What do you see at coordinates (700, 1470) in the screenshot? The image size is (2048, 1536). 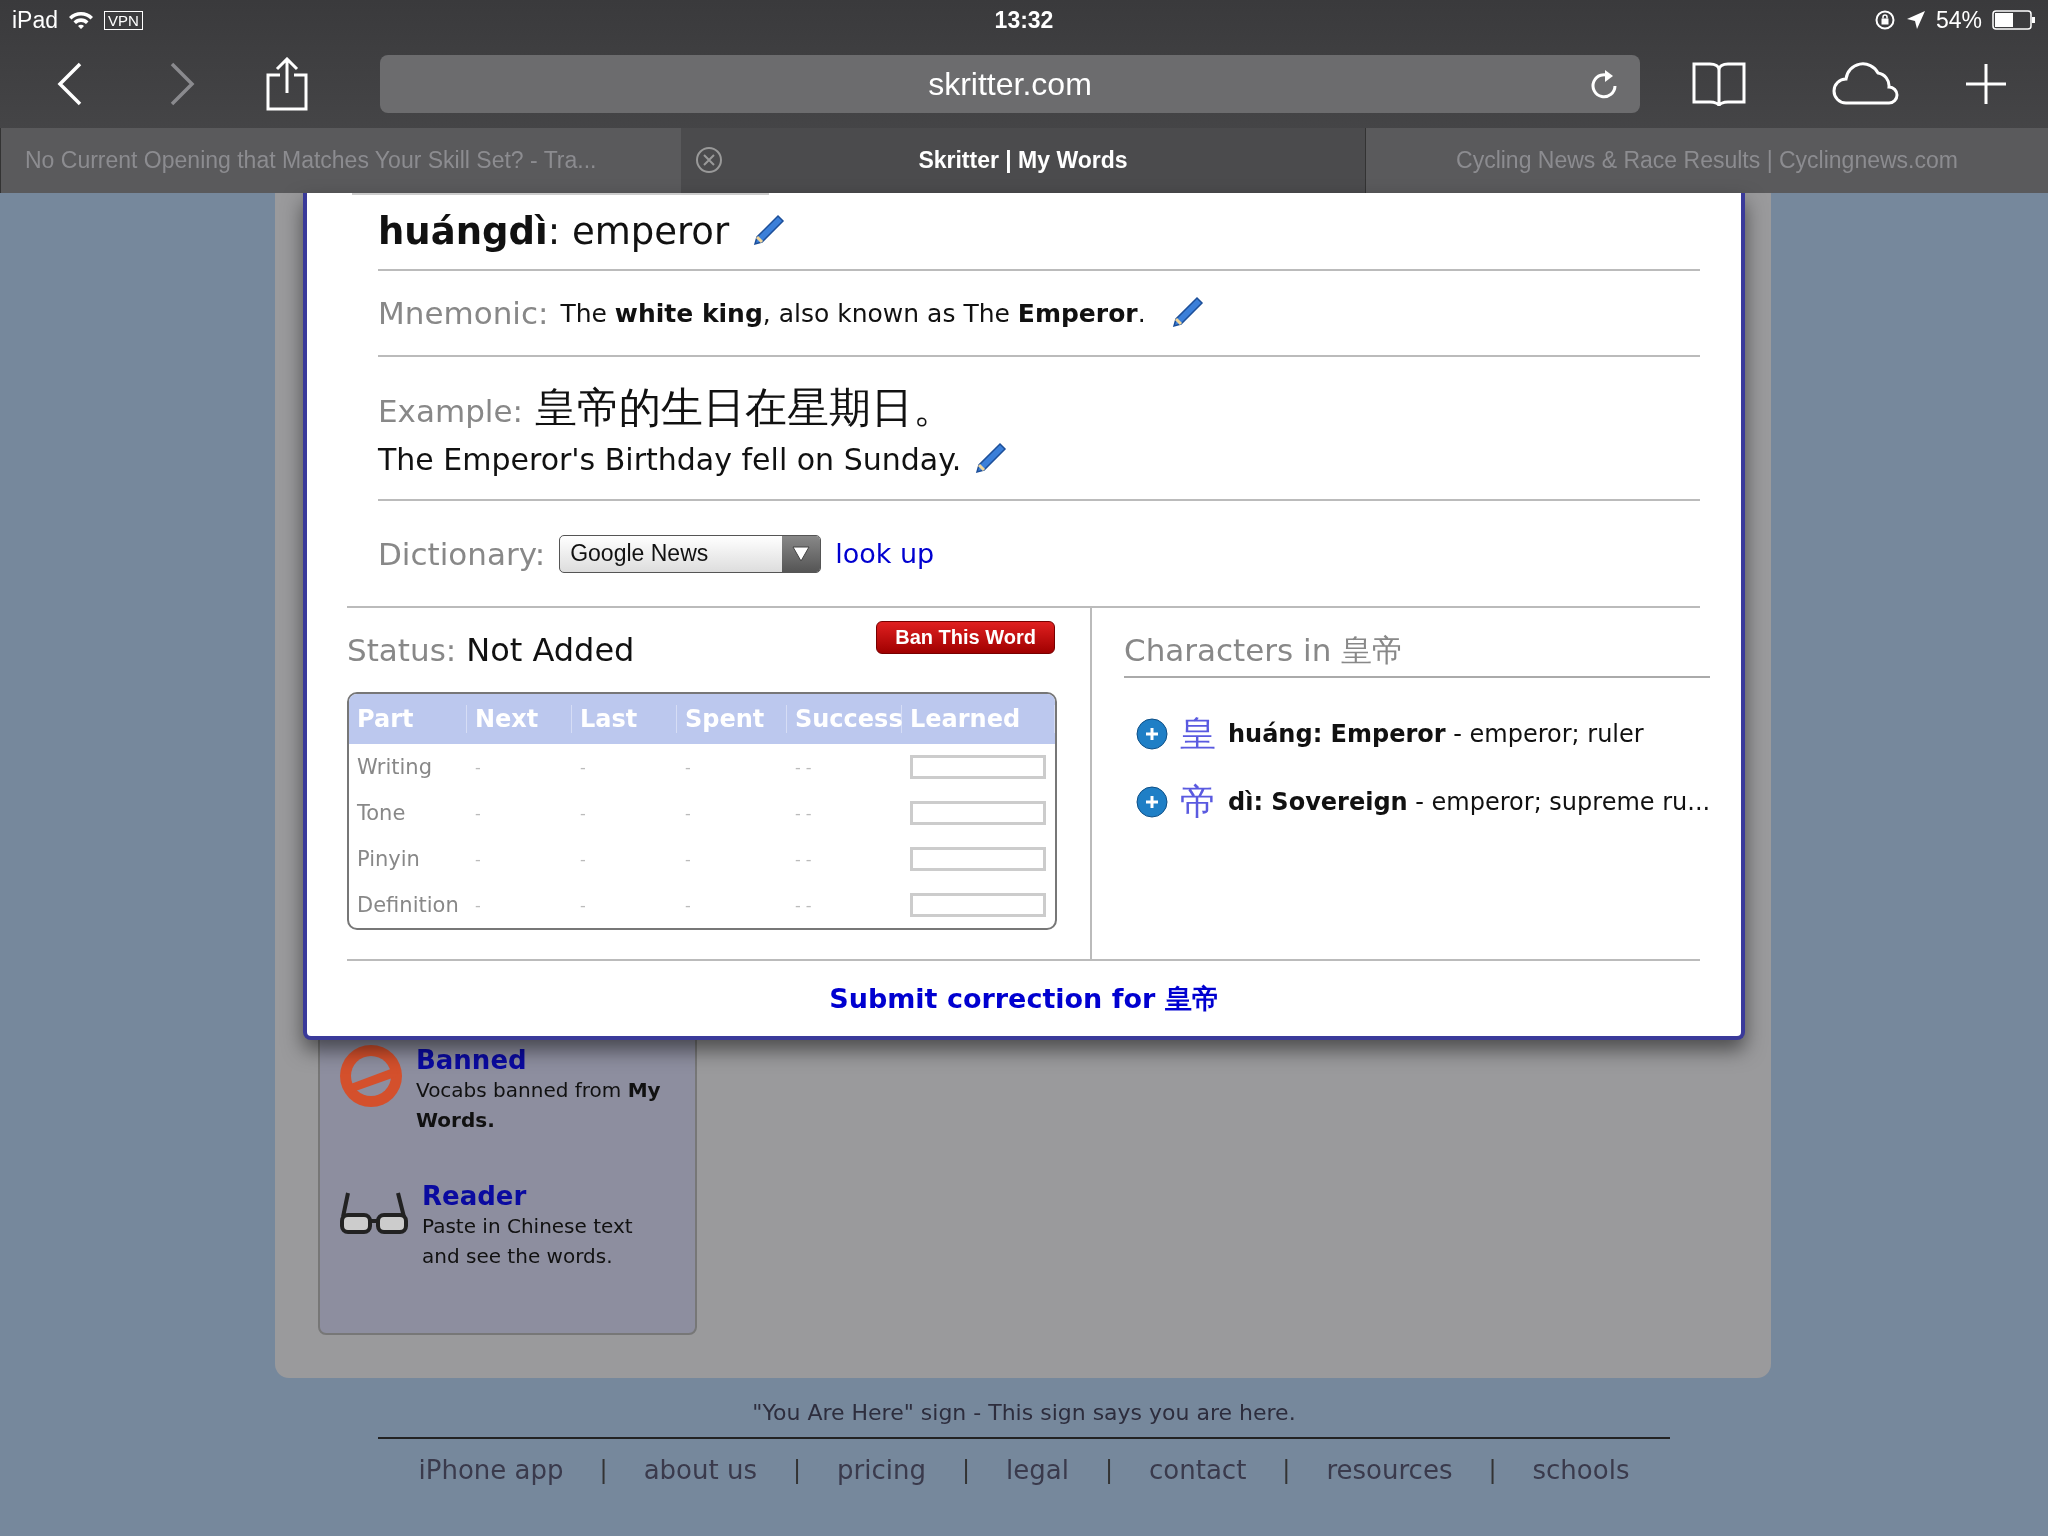 I see `footer-link: about us` at bounding box center [700, 1470].